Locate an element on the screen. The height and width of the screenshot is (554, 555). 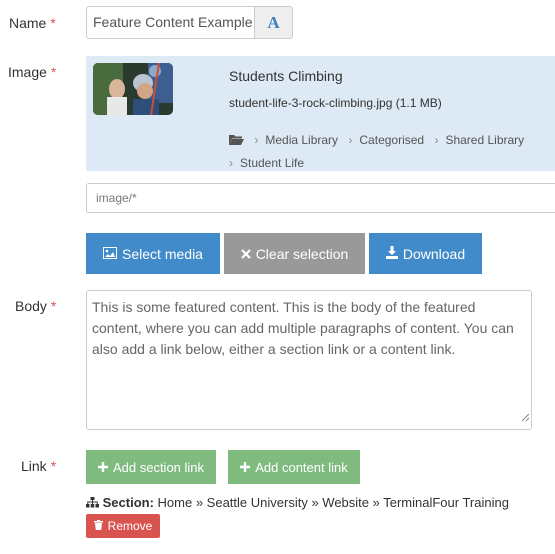
add-content-link-button: Add content link is located at coordinates (294, 467).